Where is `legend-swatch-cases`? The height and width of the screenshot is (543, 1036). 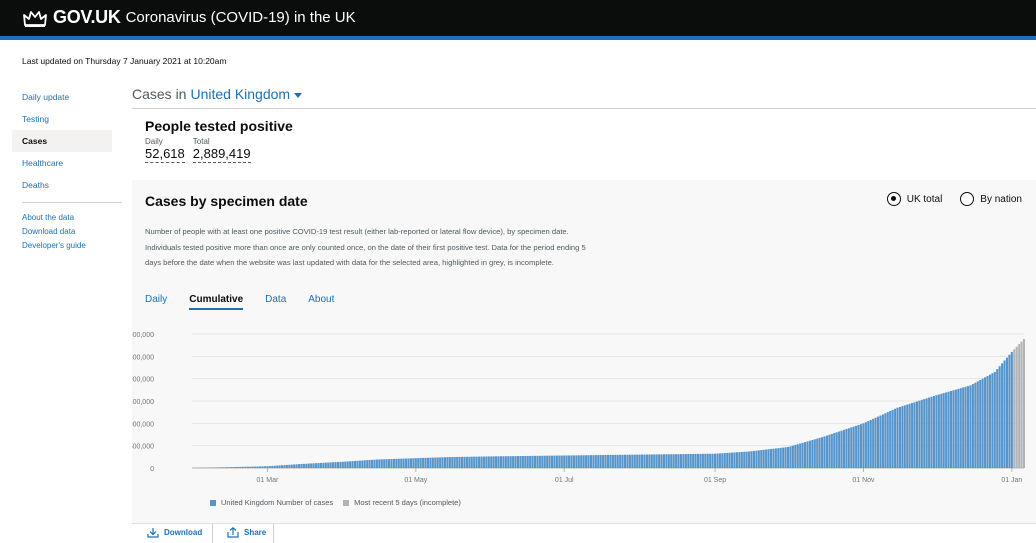 legend-swatch-cases is located at coordinates (213, 502).